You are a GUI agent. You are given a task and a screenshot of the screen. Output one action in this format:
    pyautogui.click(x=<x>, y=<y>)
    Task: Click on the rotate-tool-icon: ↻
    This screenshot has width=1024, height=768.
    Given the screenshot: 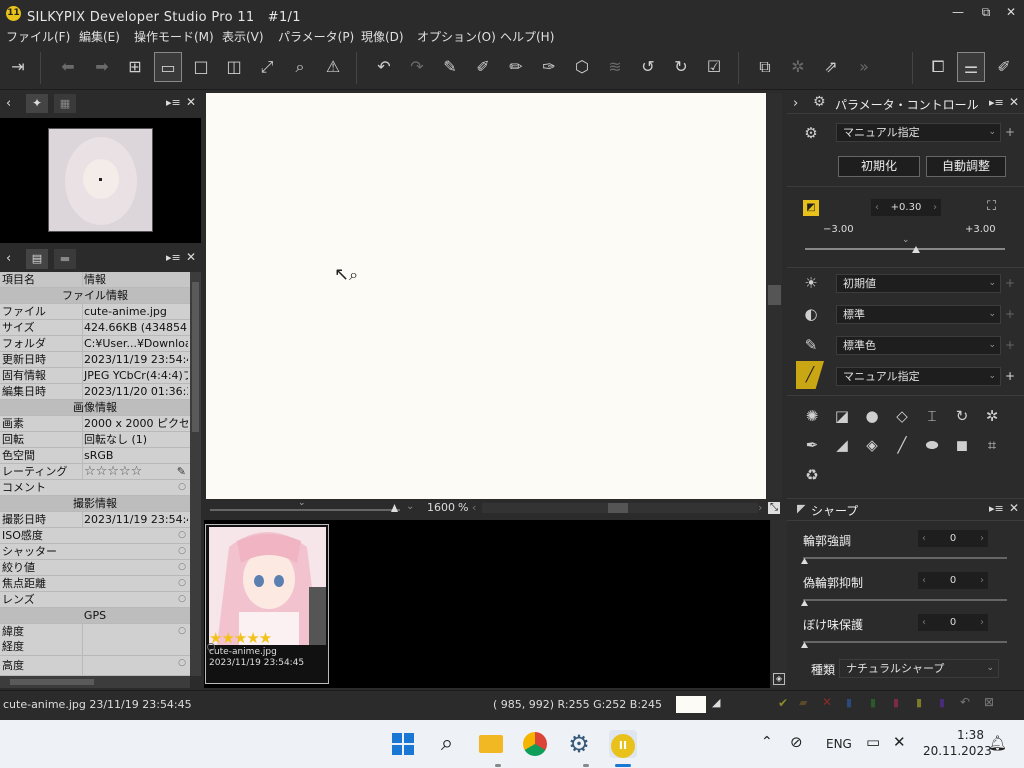 What is the action you would take?
    pyautogui.click(x=962, y=416)
    